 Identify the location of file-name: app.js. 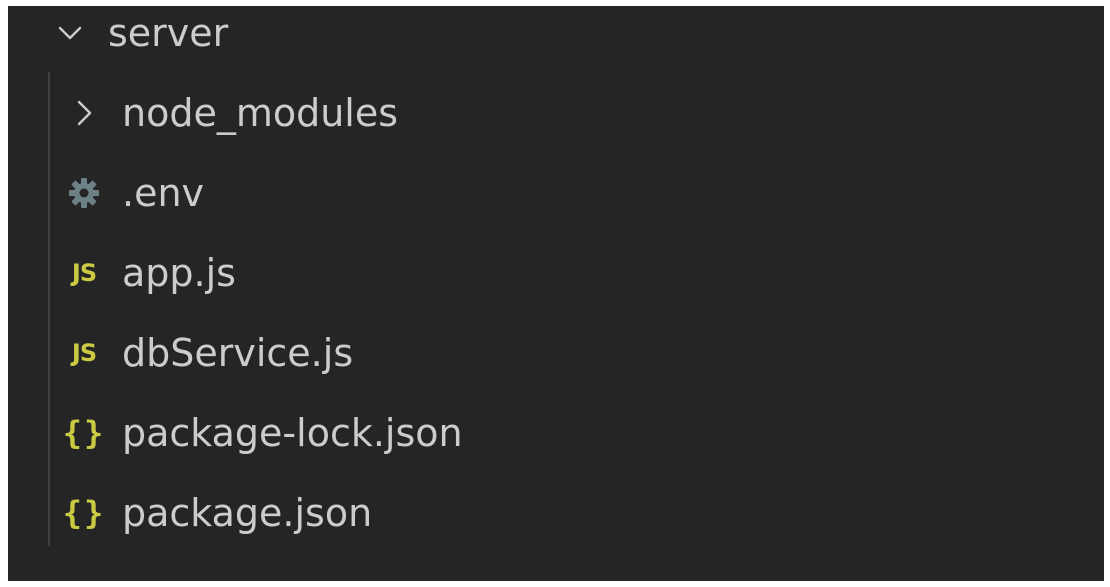
(179, 273).